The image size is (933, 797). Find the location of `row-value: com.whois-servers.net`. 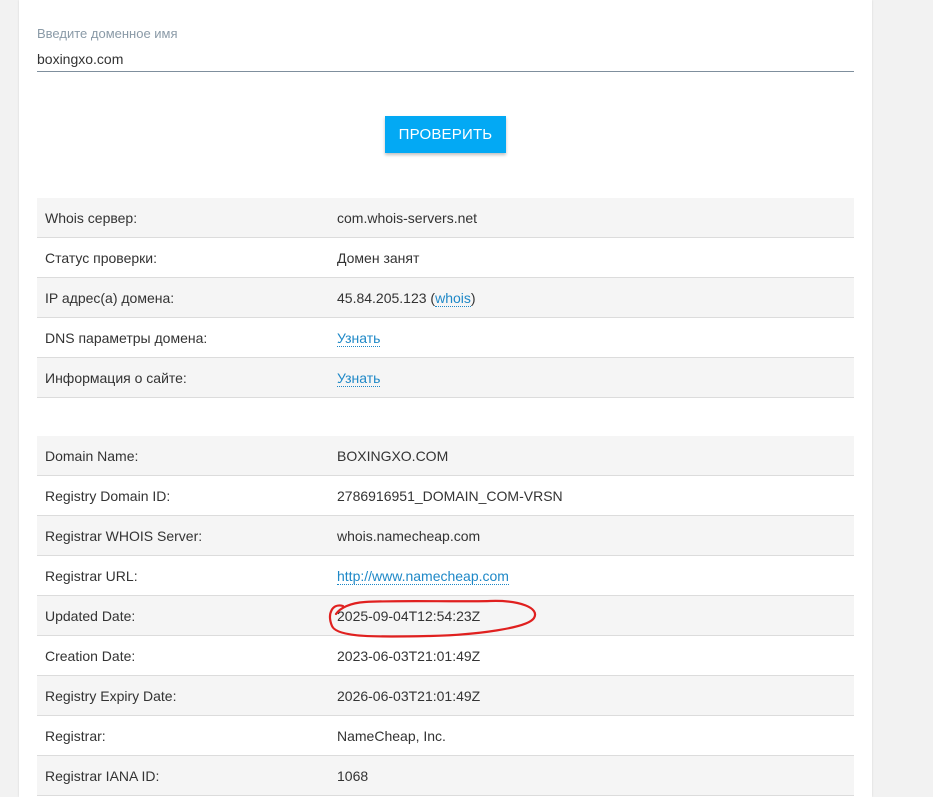

row-value: com.whois-servers.net is located at coordinates (595, 218).